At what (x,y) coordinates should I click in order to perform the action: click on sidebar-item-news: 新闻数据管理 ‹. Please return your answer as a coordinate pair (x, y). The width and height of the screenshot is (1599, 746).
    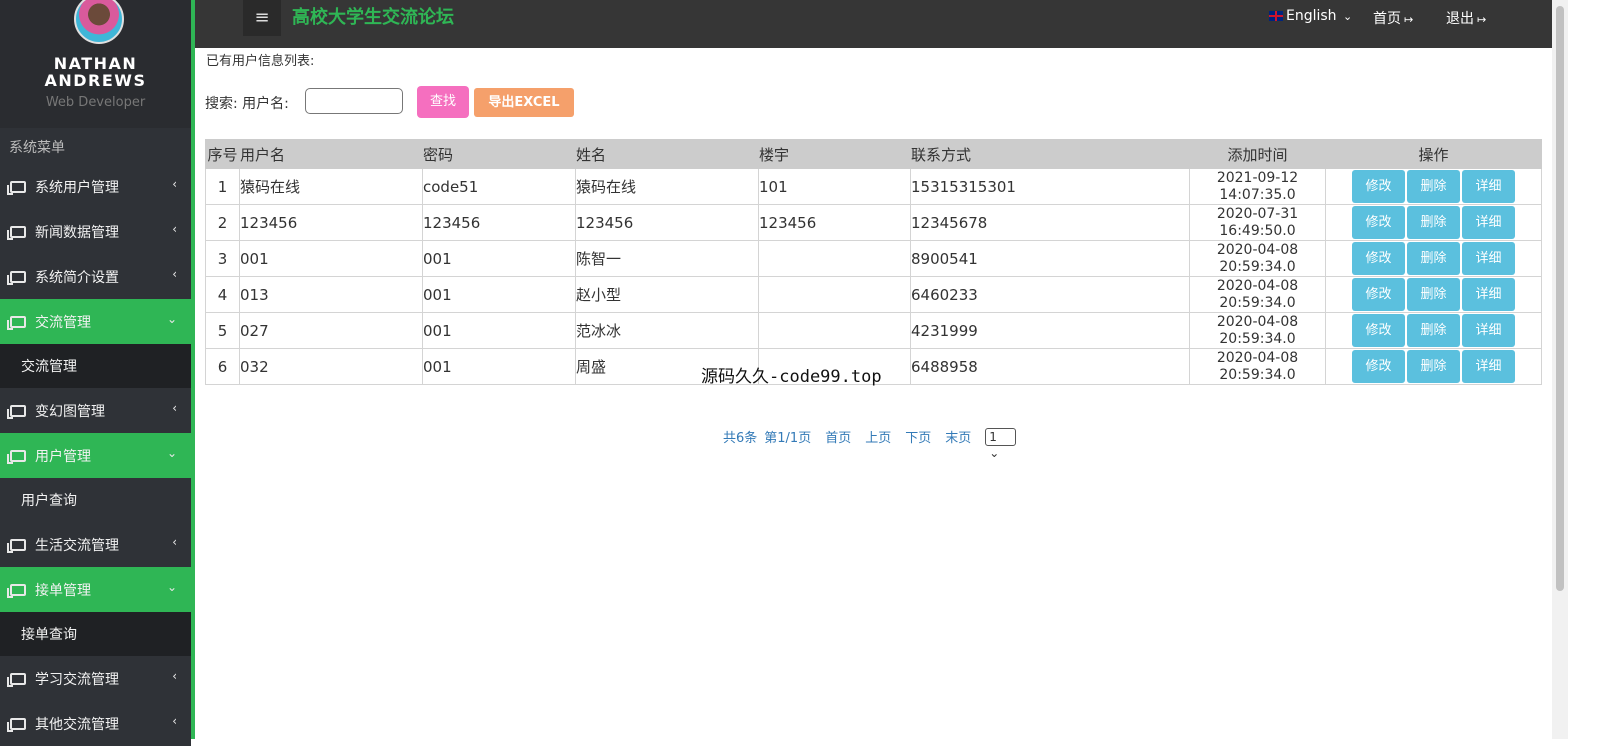
    Looking at the image, I should click on (95, 231).